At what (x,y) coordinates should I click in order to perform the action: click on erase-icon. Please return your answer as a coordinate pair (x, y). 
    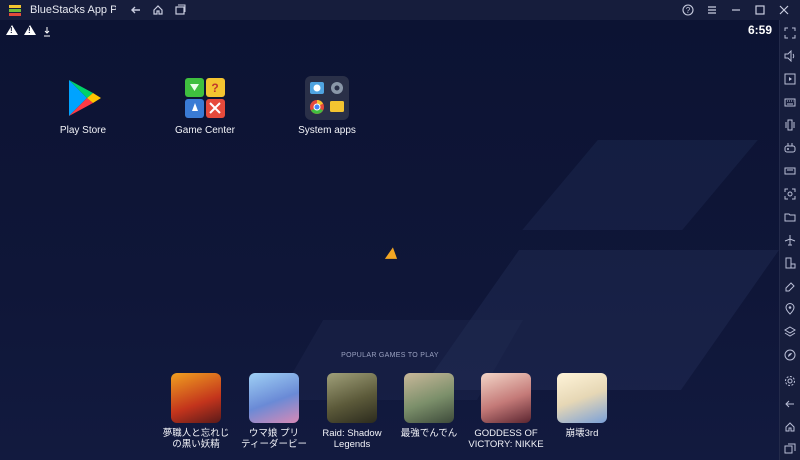
    Looking at the image, I should click on (790, 286).